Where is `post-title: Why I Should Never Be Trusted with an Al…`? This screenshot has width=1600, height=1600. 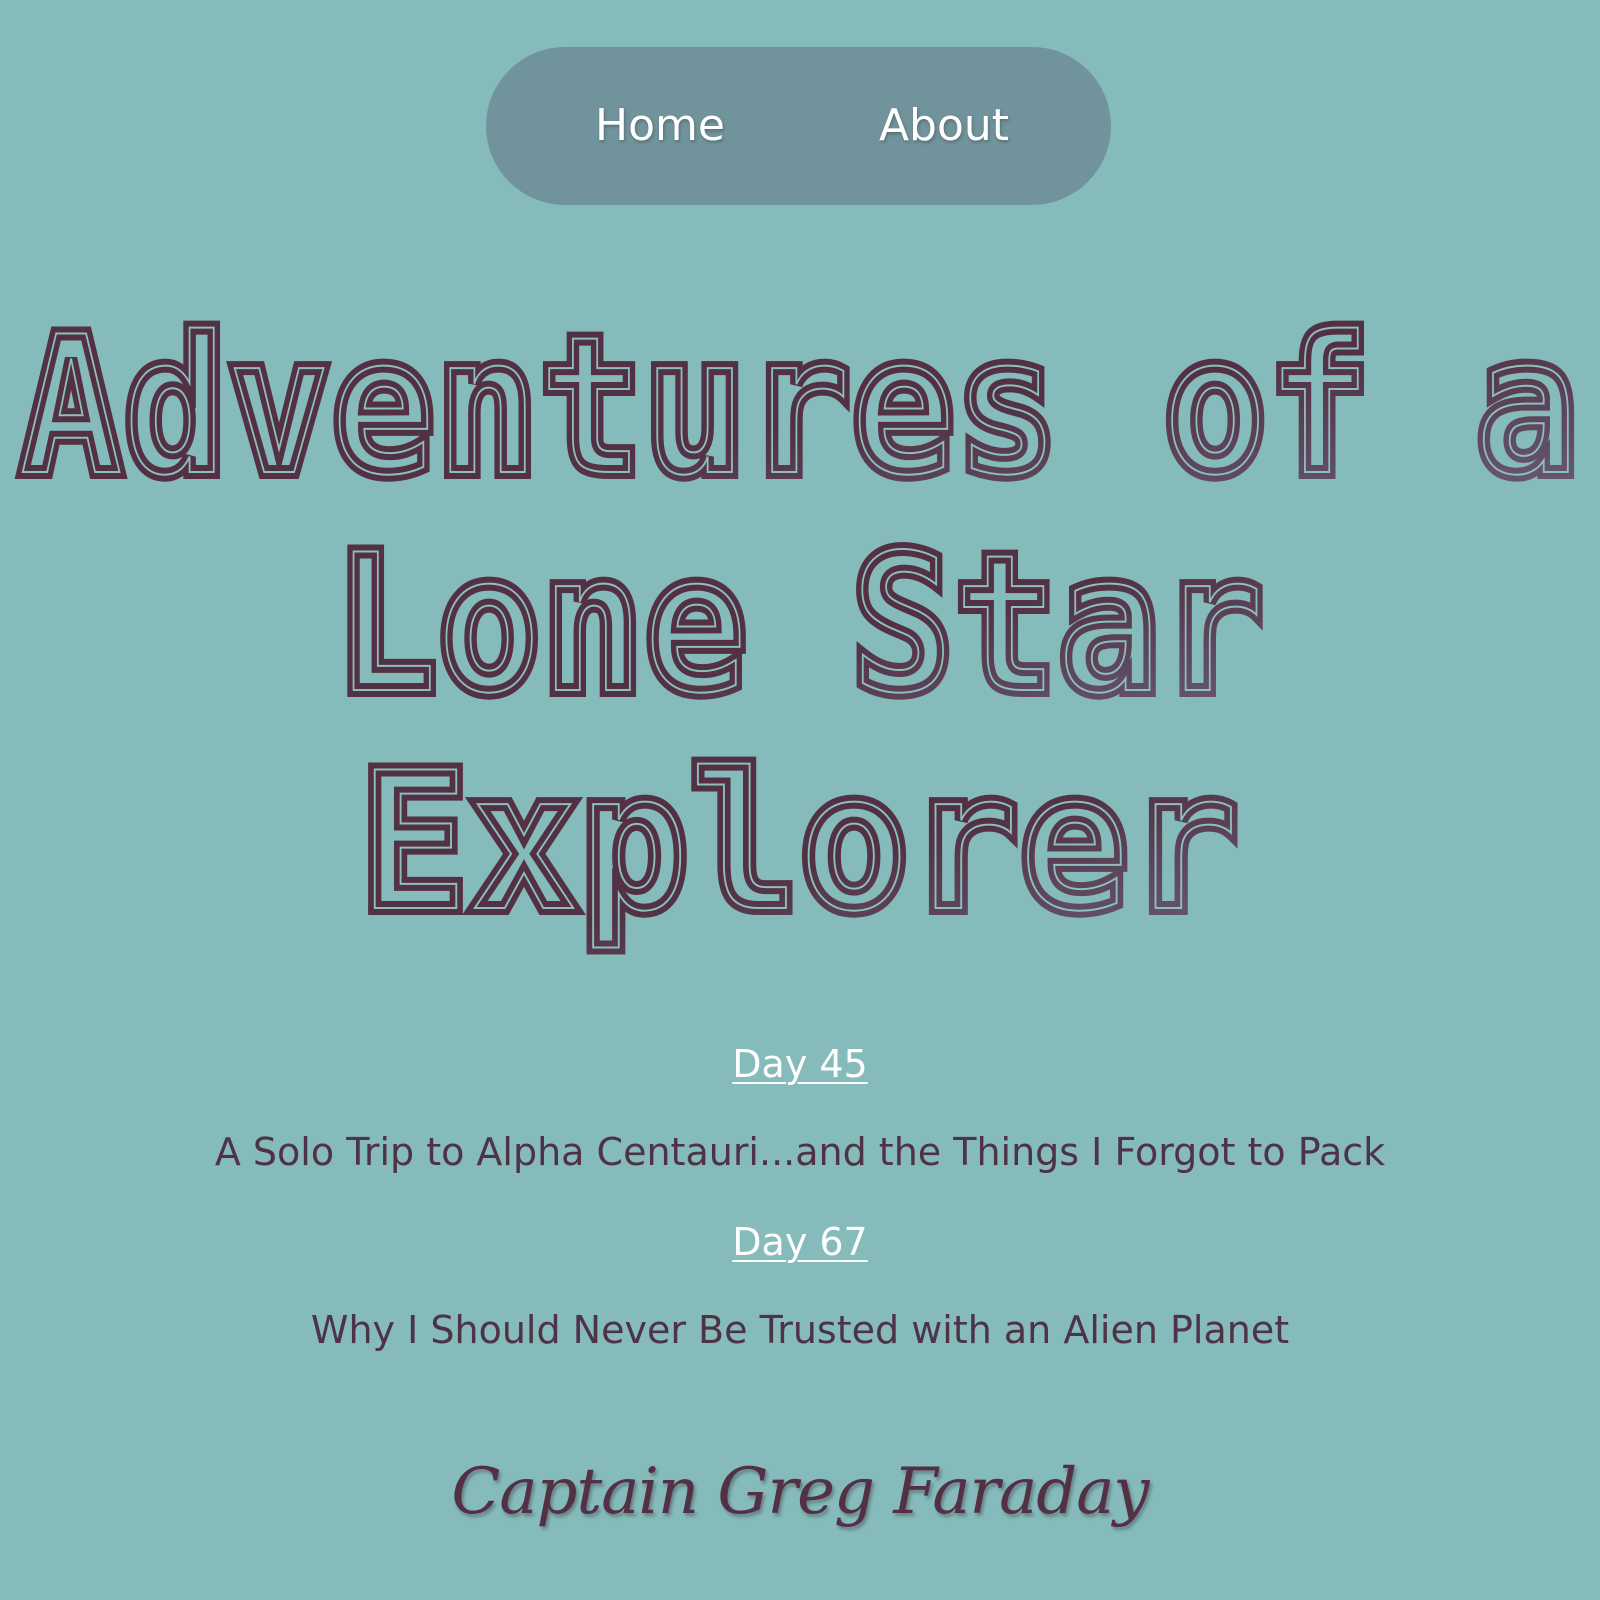 post-title: Why I Should Never Be Trusted with an Al… is located at coordinates (800, 1330).